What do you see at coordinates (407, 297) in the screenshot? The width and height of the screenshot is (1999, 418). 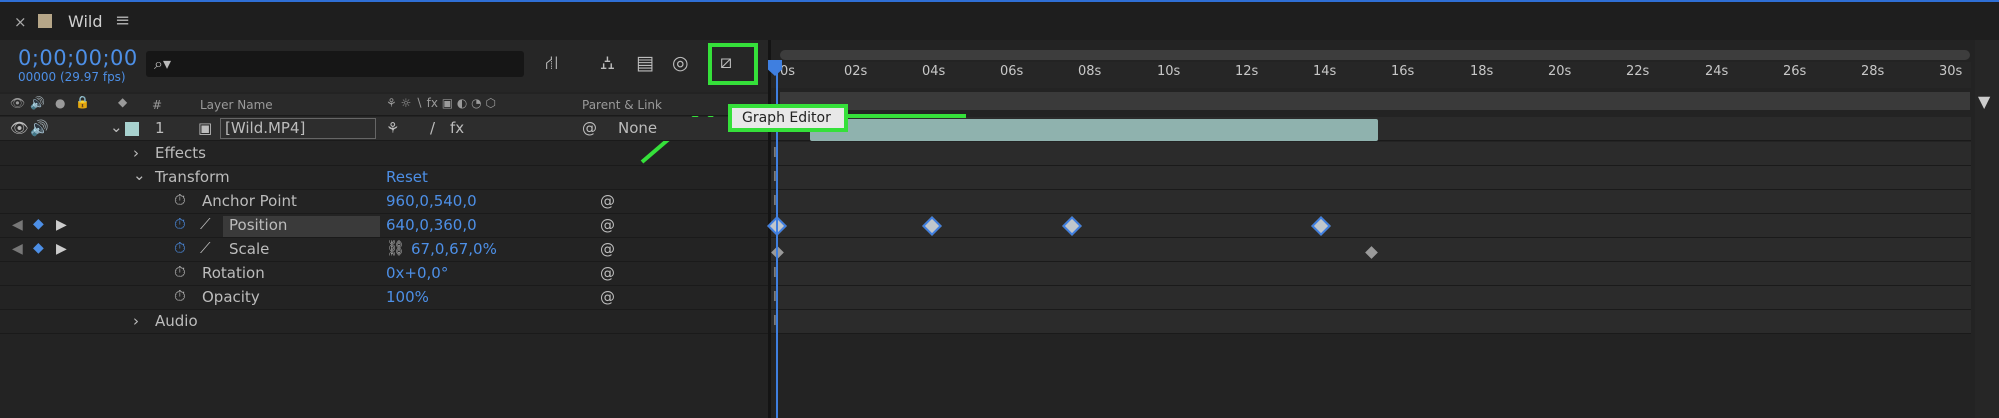 I see `property-value: 100%` at bounding box center [407, 297].